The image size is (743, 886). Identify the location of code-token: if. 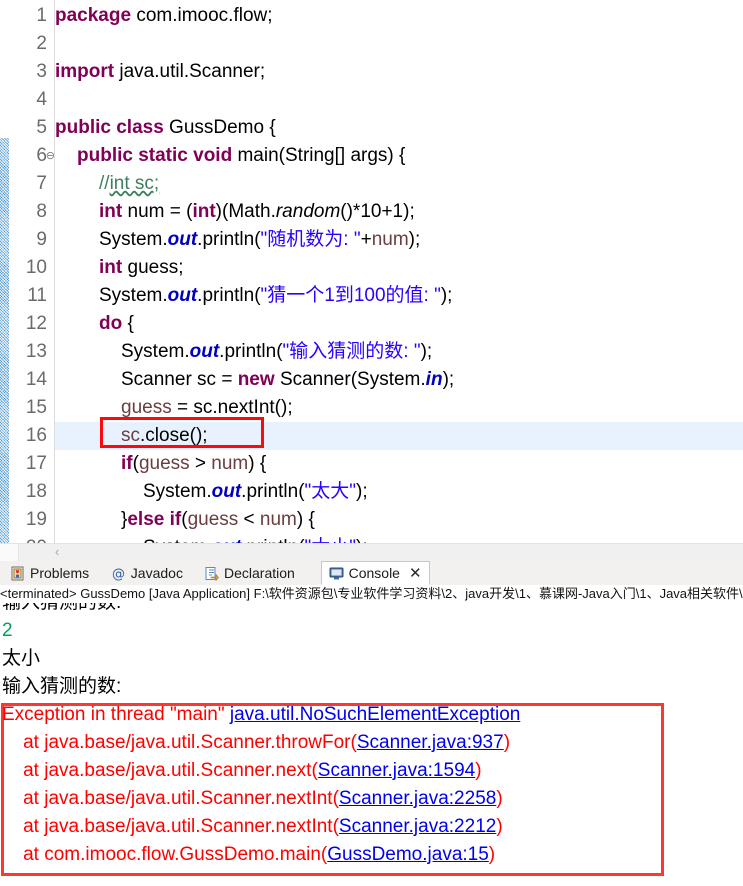
(127, 463).